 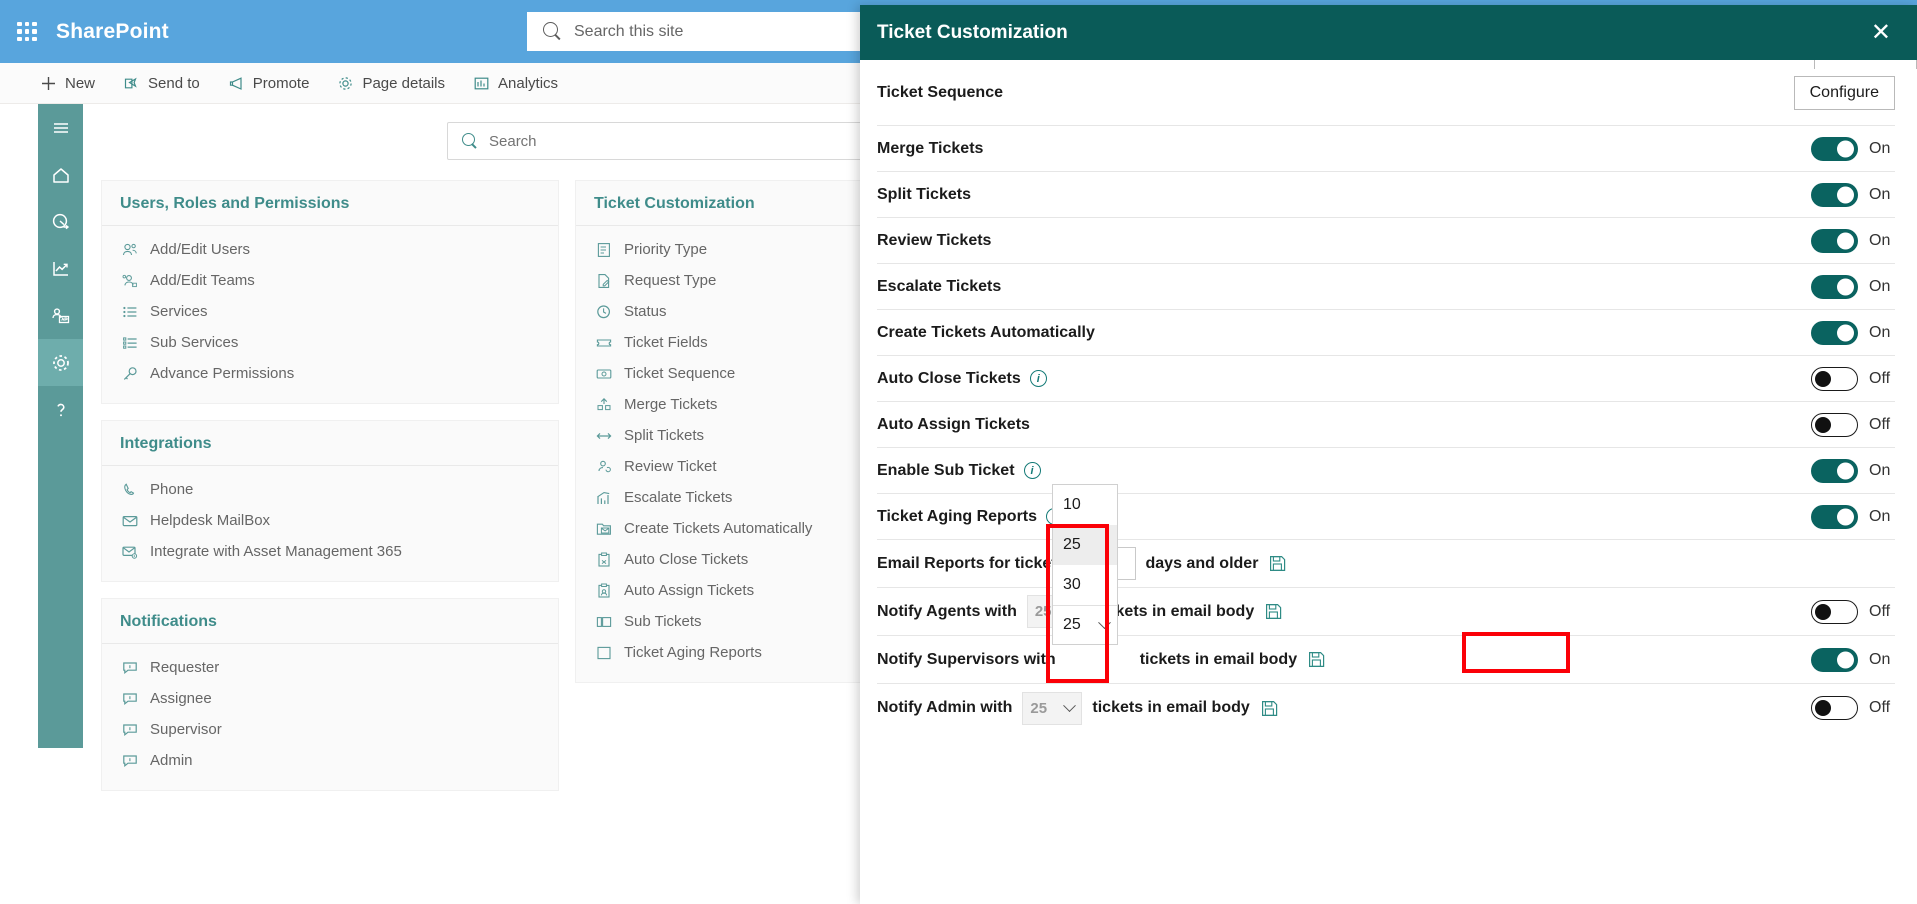 I want to click on email-reports-suffix: days and older, so click(x=1202, y=563).